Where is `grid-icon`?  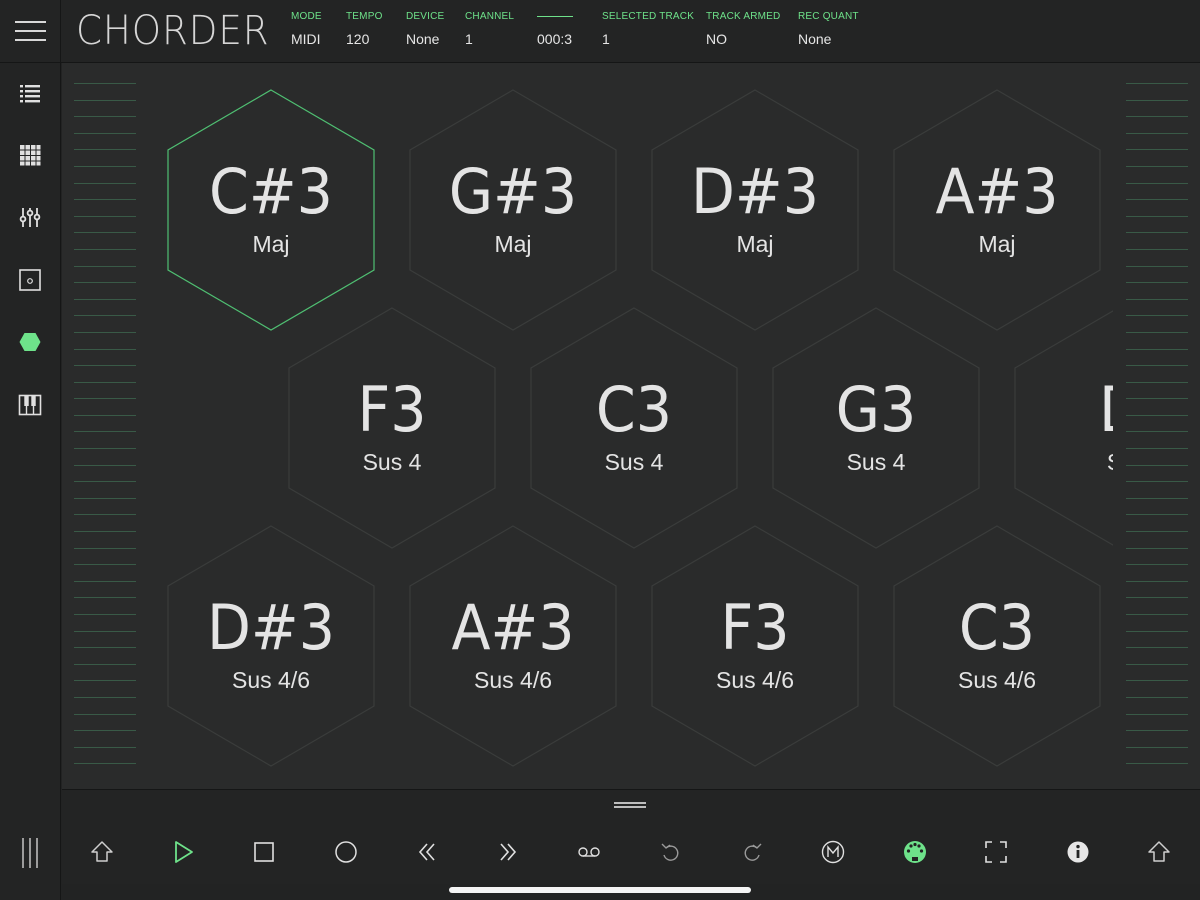
grid-icon is located at coordinates (30, 155).